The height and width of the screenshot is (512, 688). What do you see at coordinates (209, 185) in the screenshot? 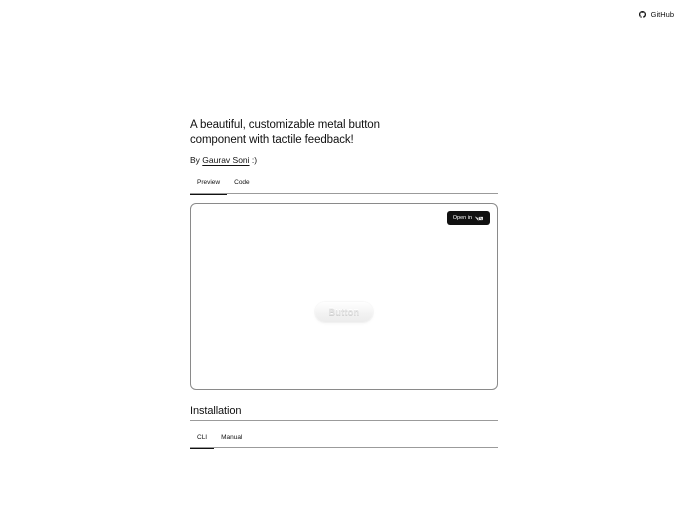
I see `tab-preview: Preview` at bounding box center [209, 185].